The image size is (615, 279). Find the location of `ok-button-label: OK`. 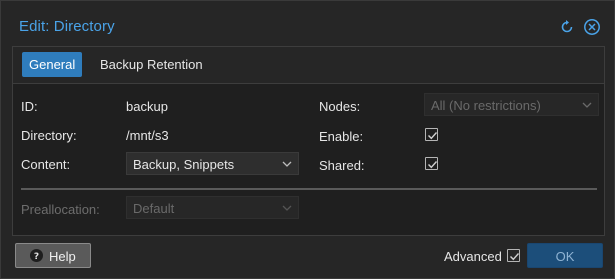

ok-button-label: OK is located at coordinates (565, 256).